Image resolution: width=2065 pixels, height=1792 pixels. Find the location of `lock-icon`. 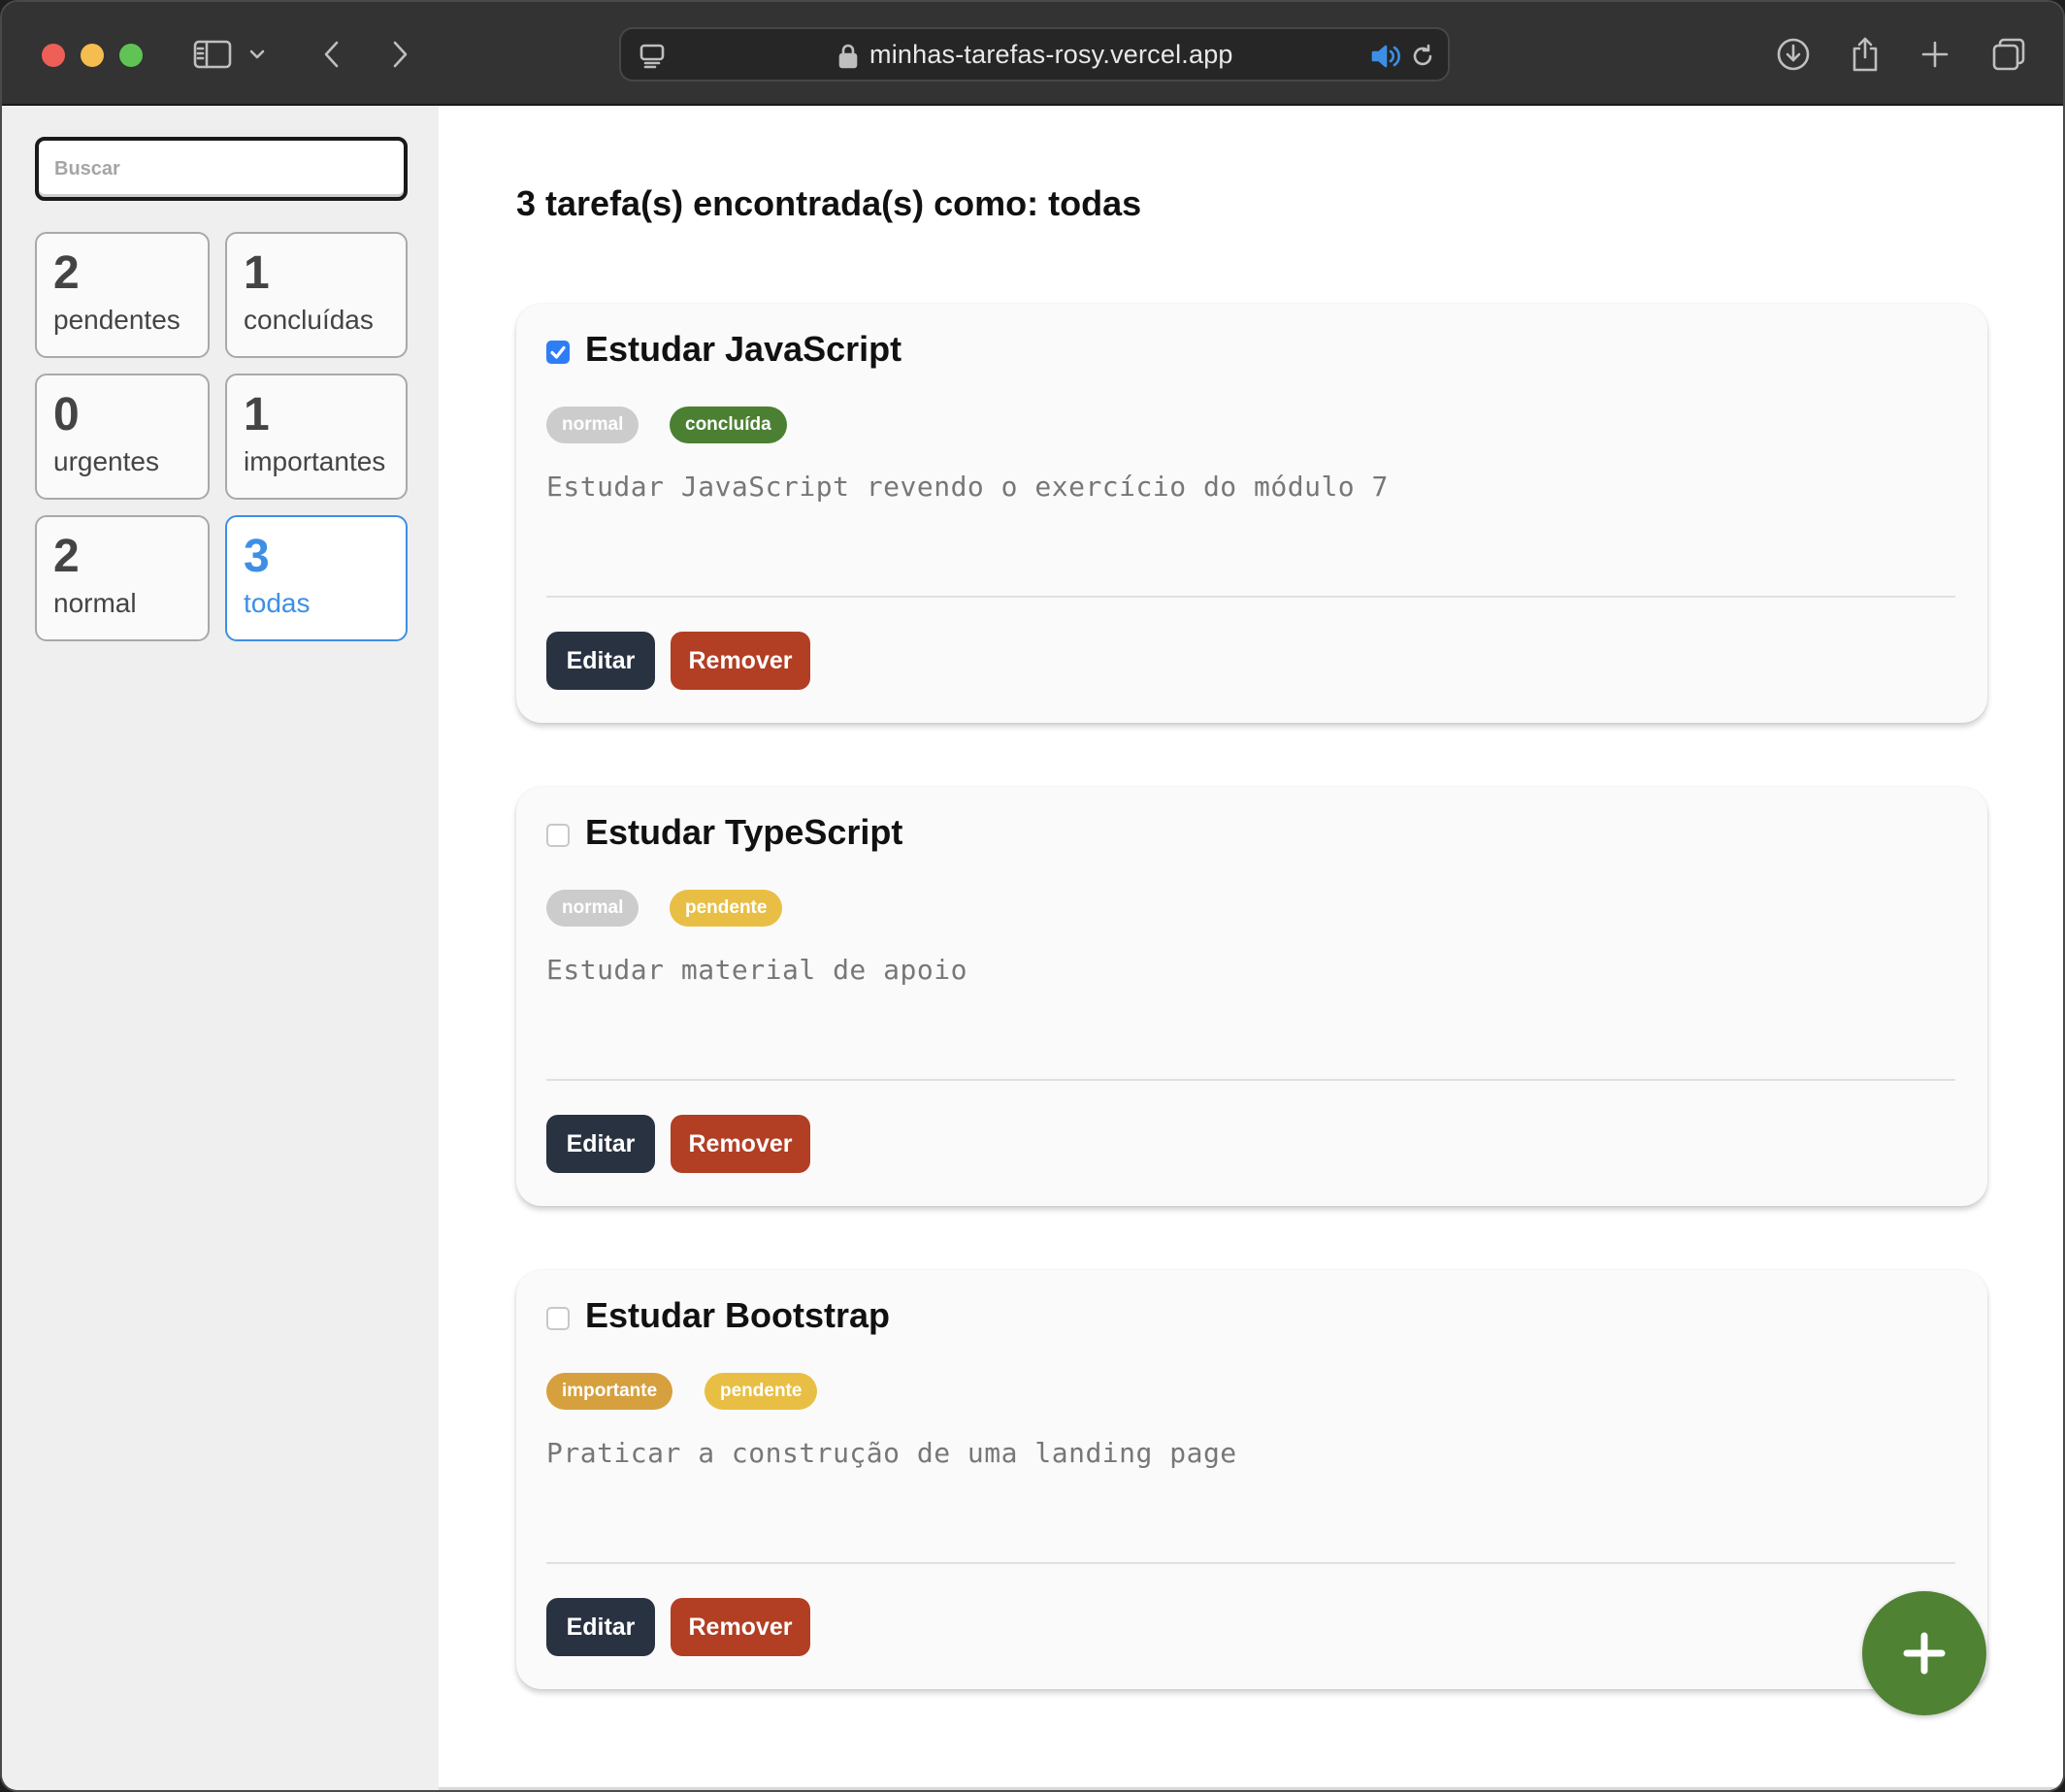

lock-icon is located at coordinates (848, 56).